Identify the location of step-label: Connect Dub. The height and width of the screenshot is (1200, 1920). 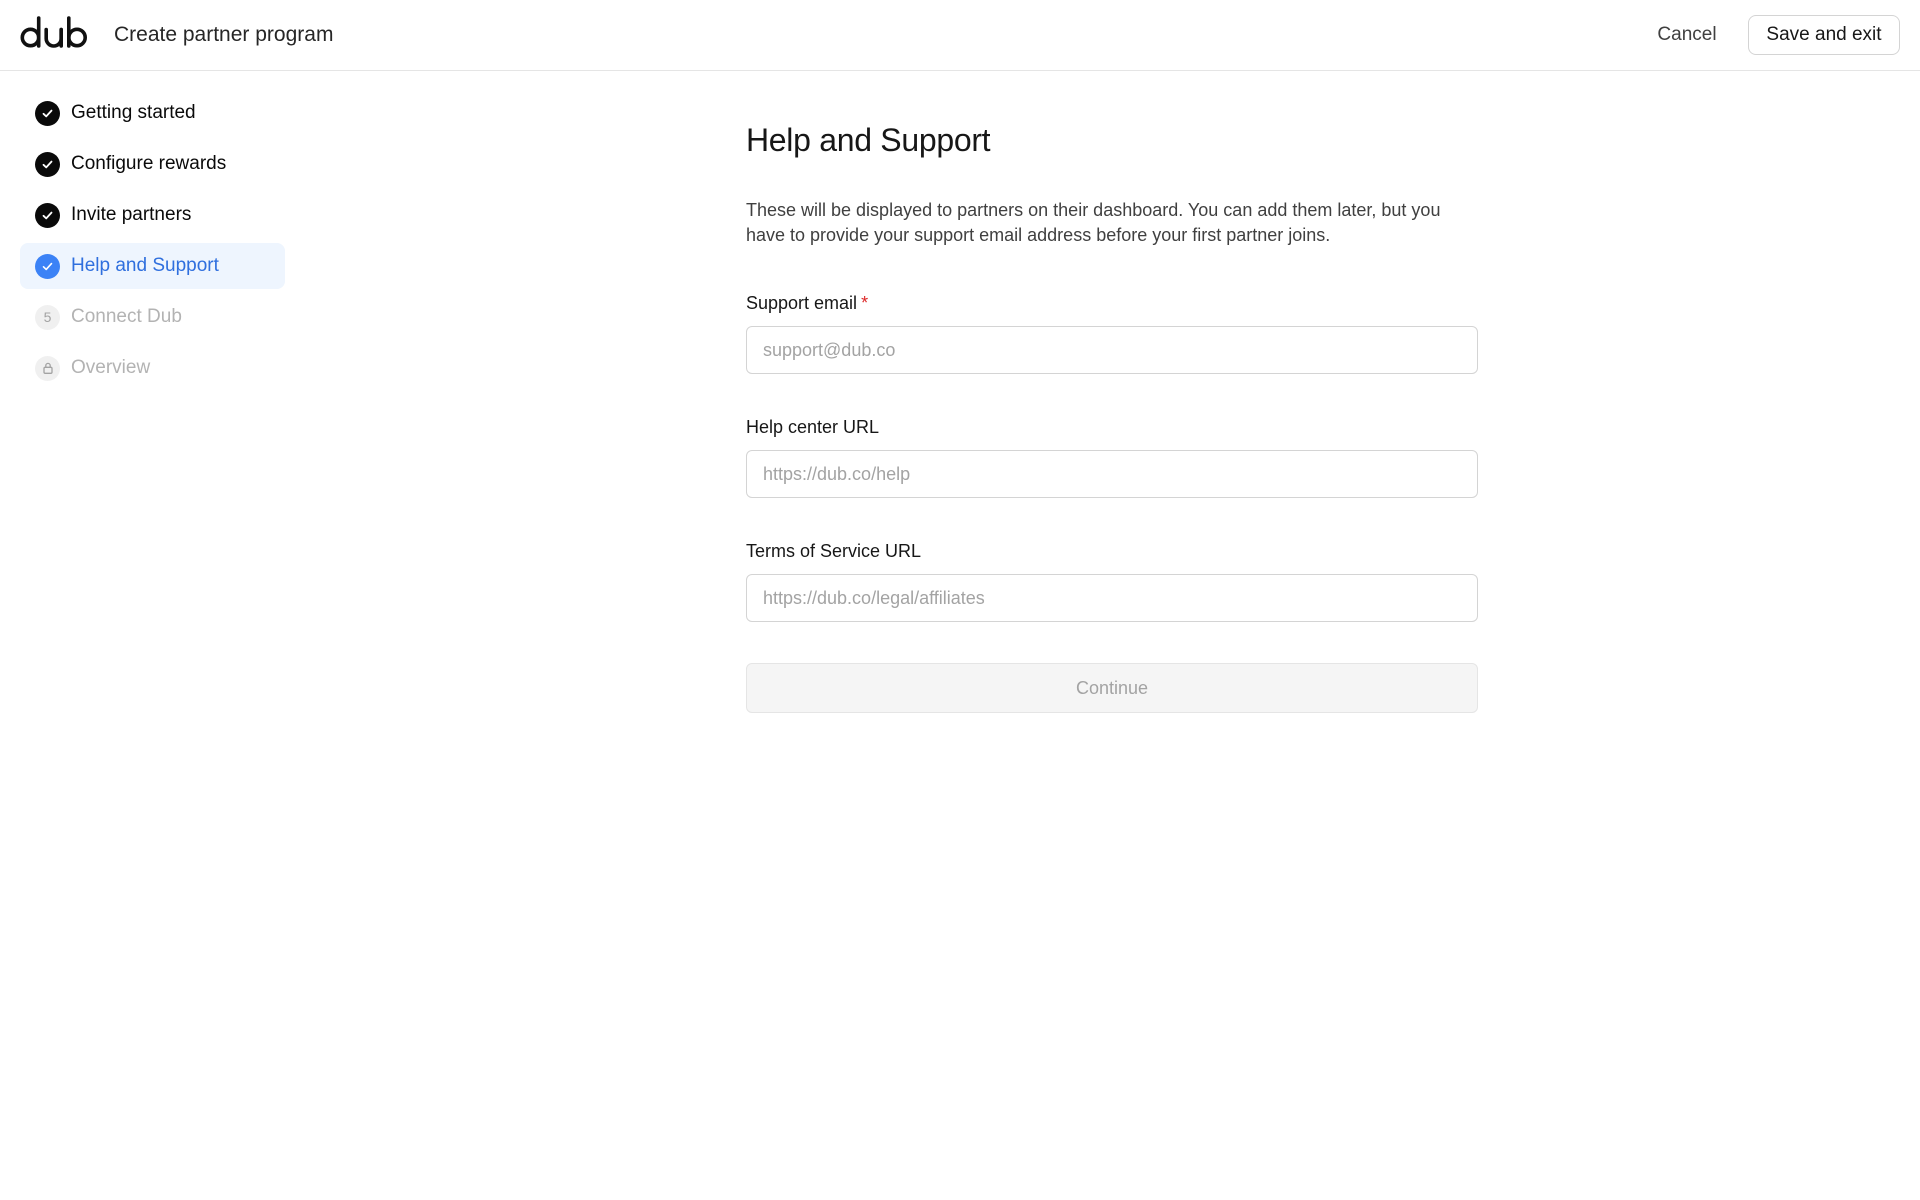
(126, 316).